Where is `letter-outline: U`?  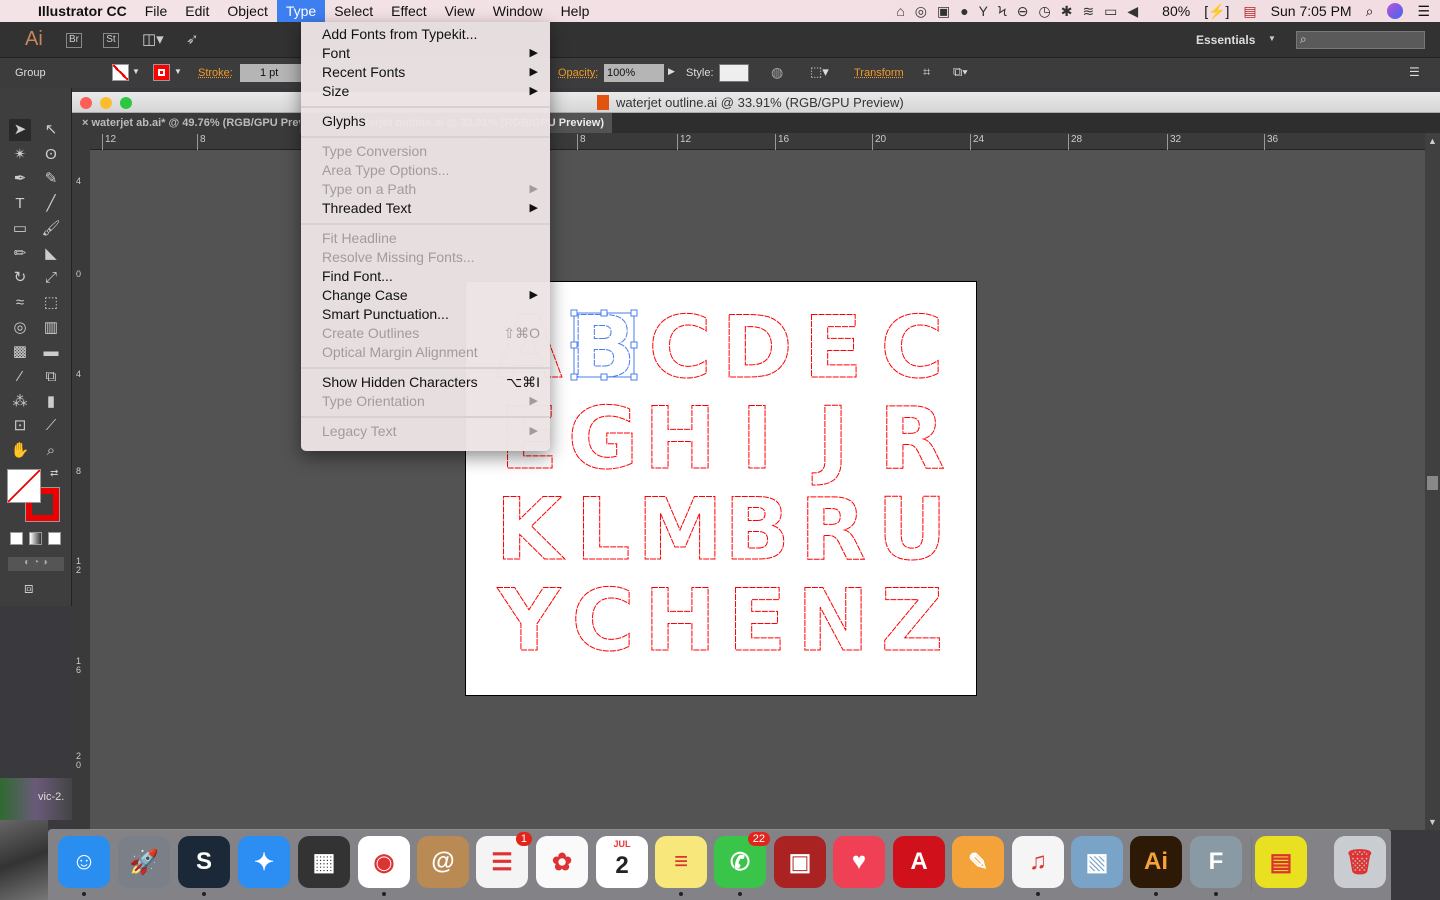 letter-outline: U is located at coordinates (912, 530).